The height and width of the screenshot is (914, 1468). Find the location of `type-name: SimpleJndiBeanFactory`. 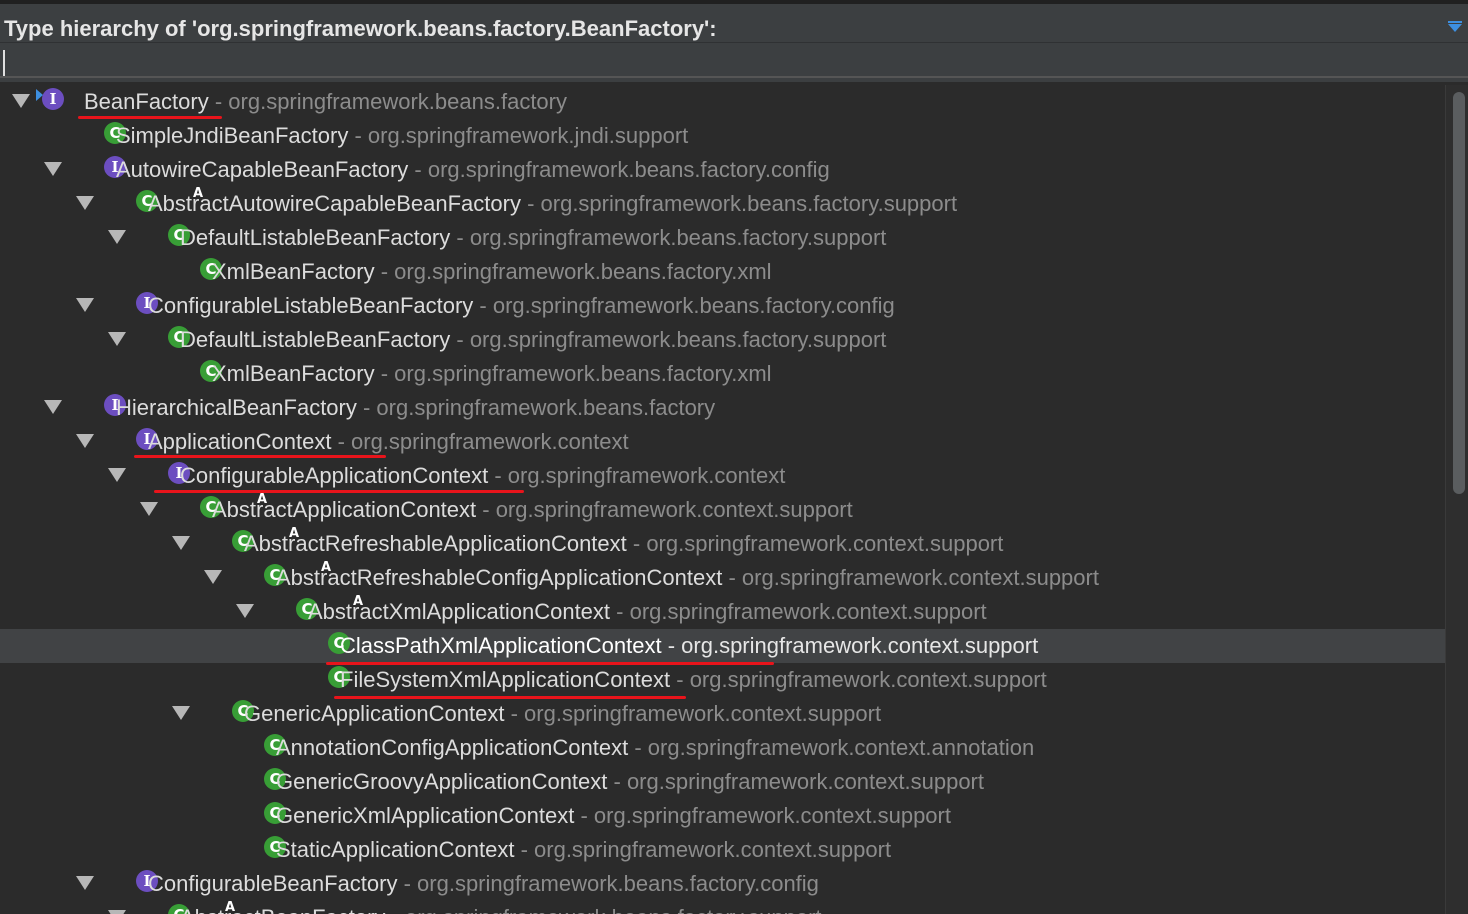

type-name: SimpleJndiBeanFactory is located at coordinates (232, 135).